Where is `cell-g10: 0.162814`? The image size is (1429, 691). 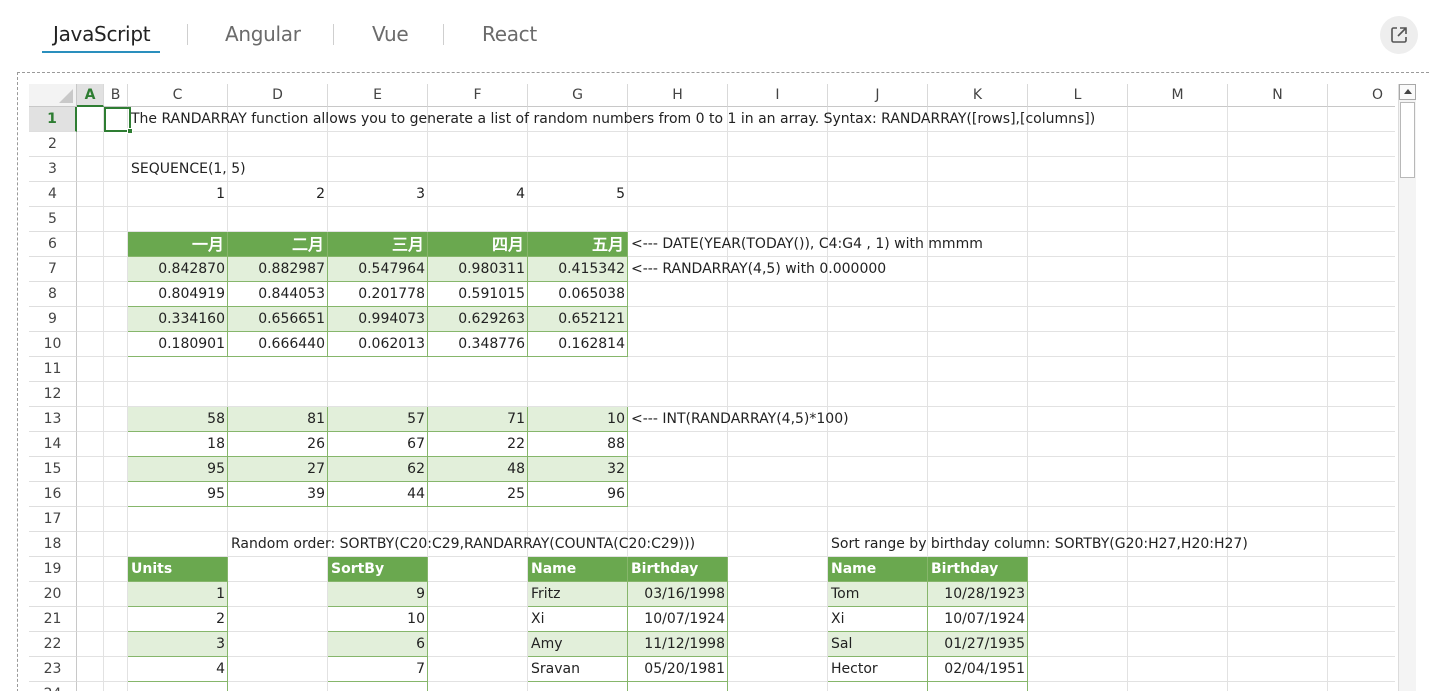
cell-g10: 0.162814 is located at coordinates (578, 344).